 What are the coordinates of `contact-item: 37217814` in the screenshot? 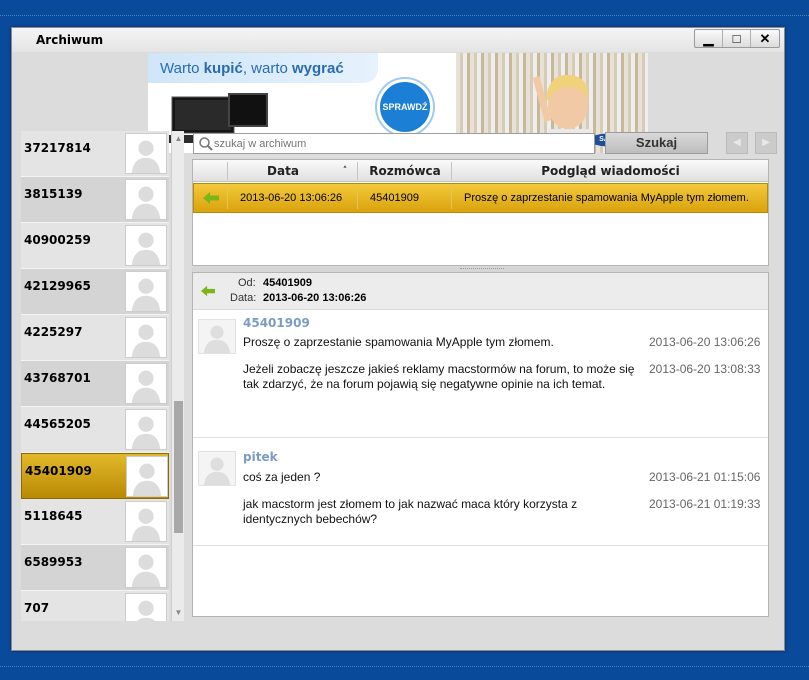 It's located at (95, 154).